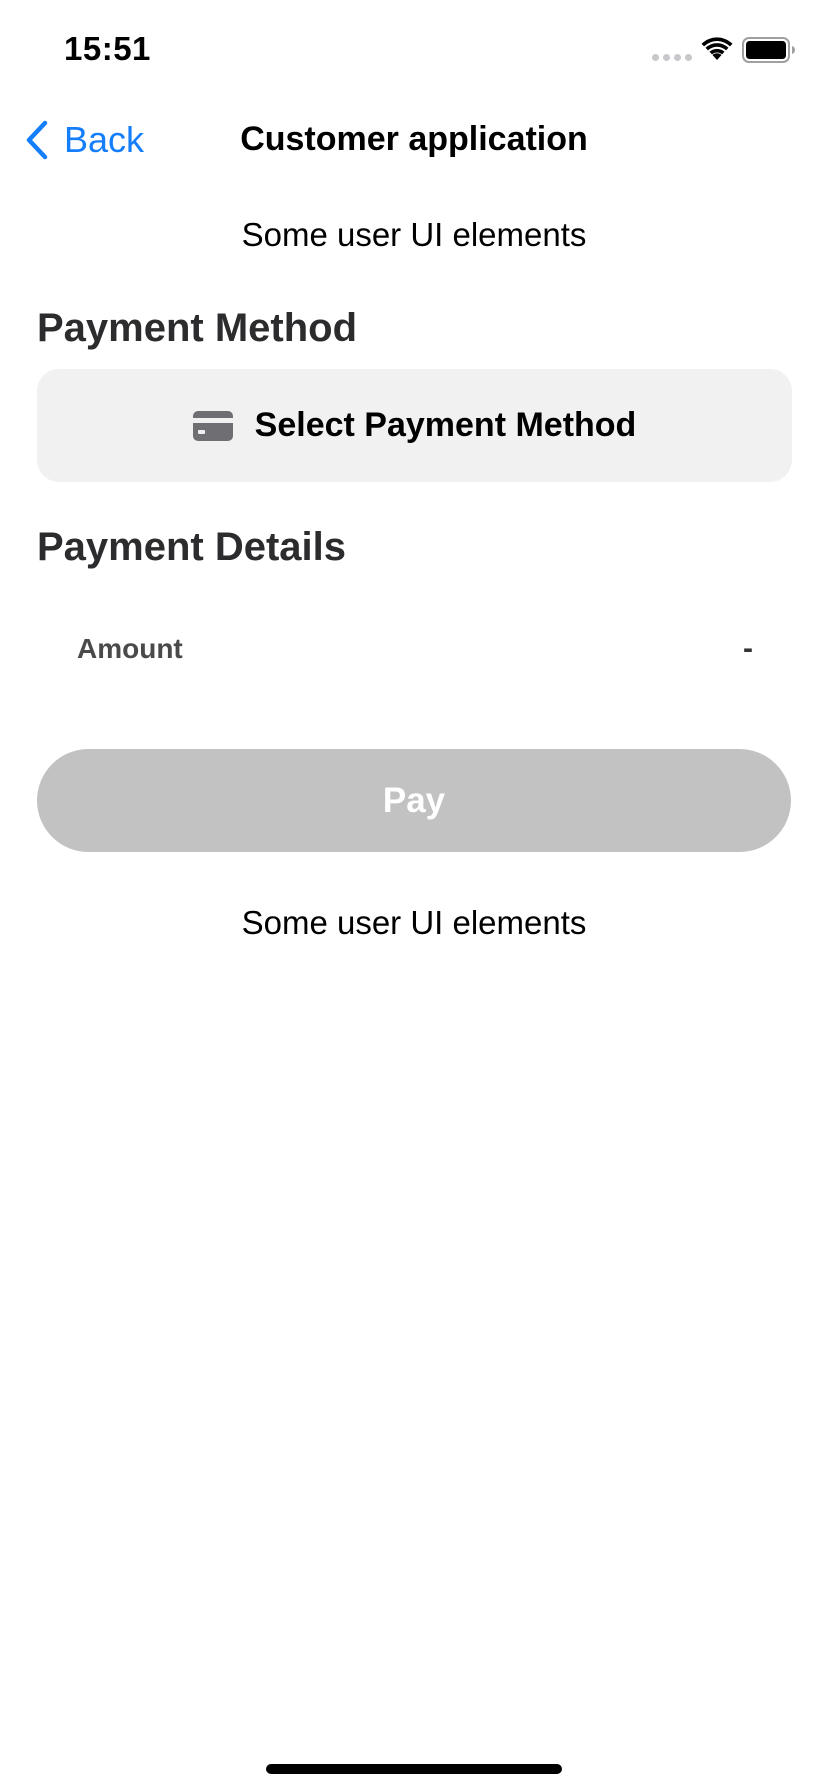 The width and height of the screenshot is (828, 1792). What do you see at coordinates (107, 48) in the screenshot?
I see `status-time: 15:51` at bounding box center [107, 48].